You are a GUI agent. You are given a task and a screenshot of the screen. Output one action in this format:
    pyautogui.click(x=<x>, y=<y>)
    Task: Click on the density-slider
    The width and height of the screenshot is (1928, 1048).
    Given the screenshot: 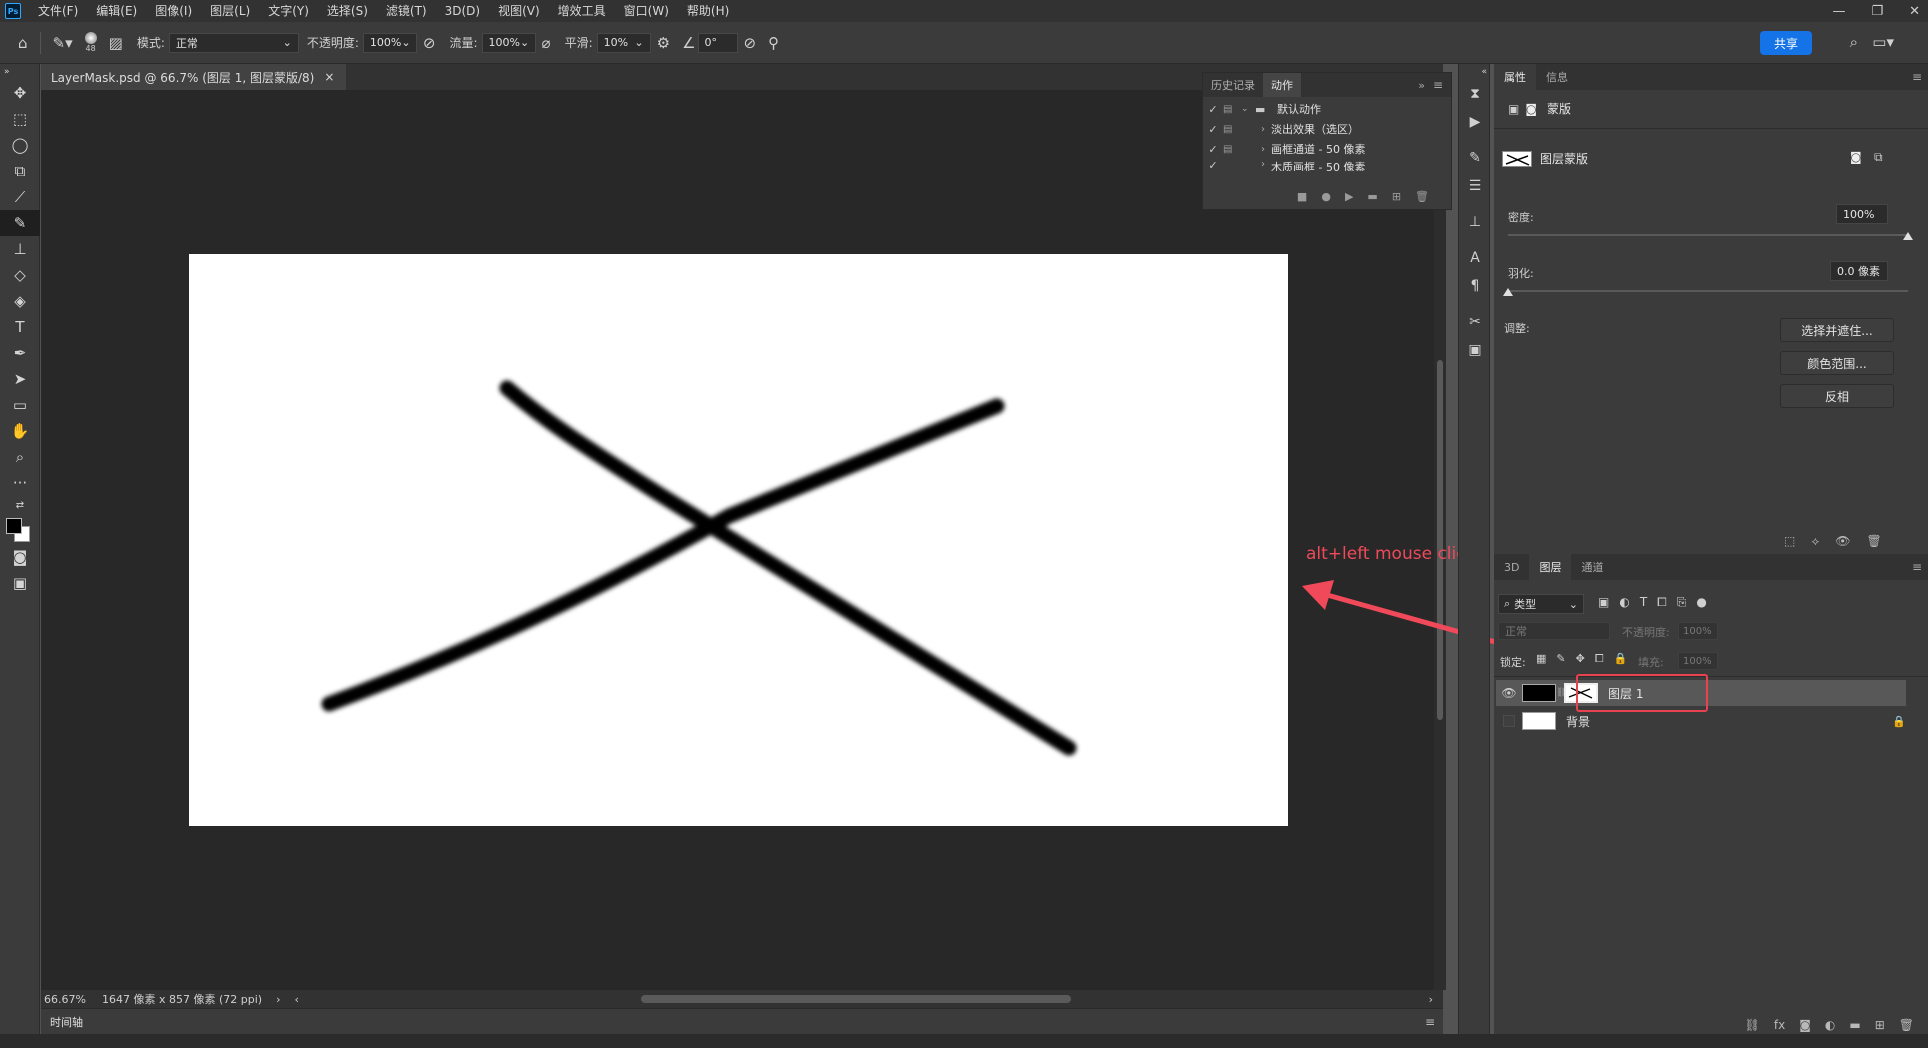 What is the action you would take?
    pyautogui.click(x=1708, y=235)
    